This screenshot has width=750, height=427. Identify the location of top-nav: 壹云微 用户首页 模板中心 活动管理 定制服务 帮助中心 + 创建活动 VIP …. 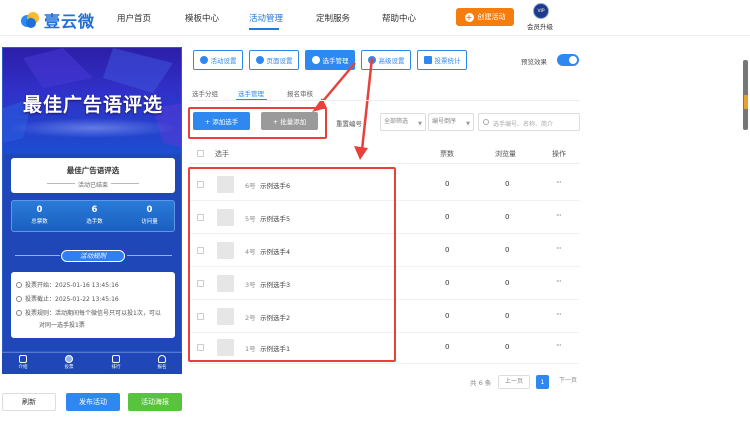
(375, 18).